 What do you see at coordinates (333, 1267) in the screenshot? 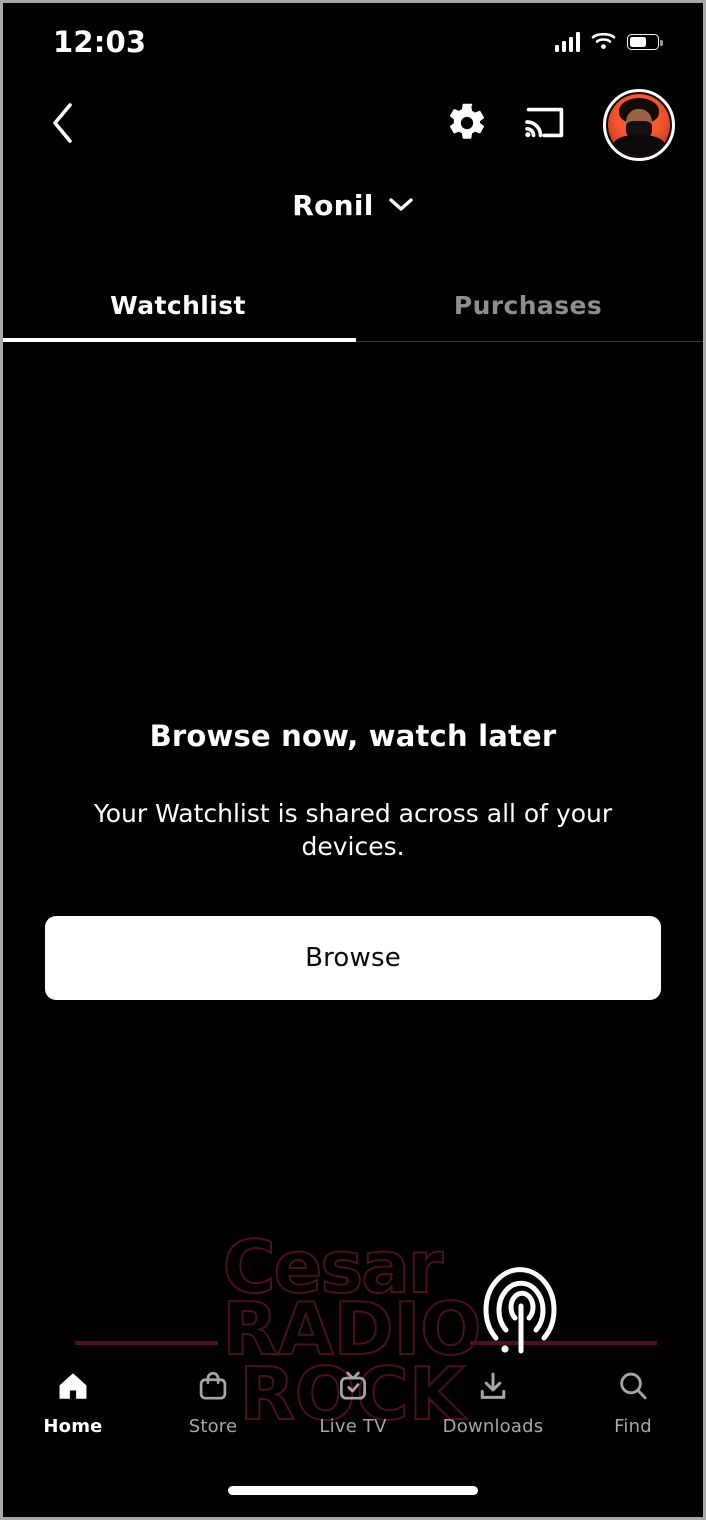
I see `watermark-line-1: Cesar` at bounding box center [333, 1267].